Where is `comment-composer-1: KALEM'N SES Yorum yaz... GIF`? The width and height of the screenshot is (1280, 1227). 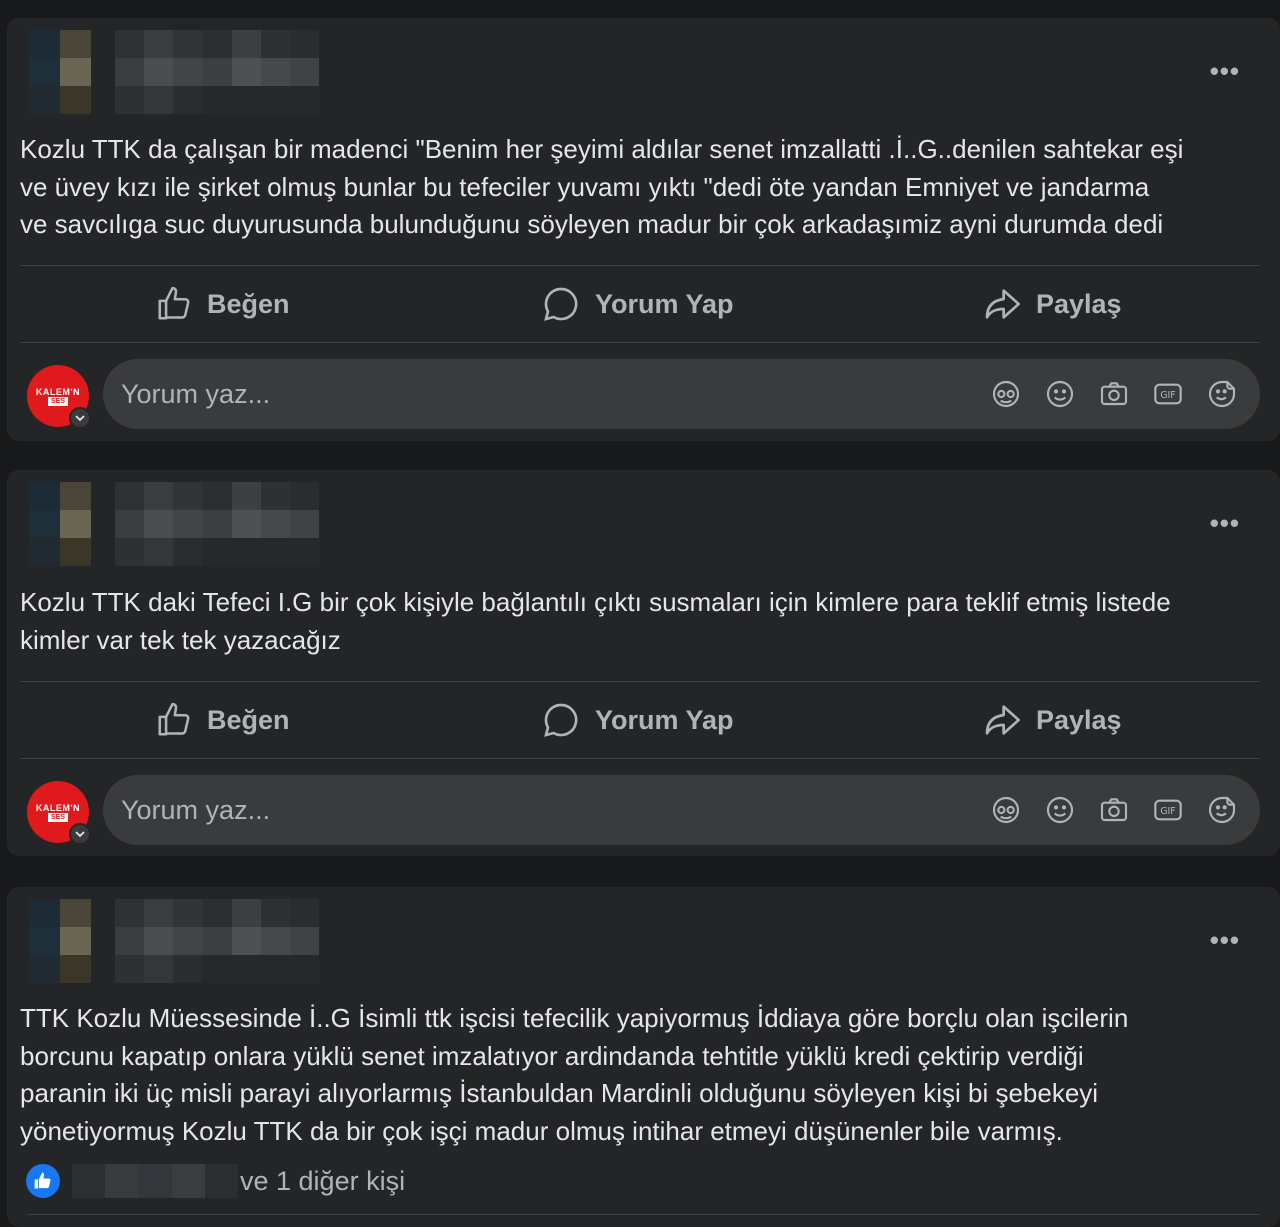
comment-composer-1: KALEM'N SES Yorum yaz... GIF is located at coordinates (643, 394).